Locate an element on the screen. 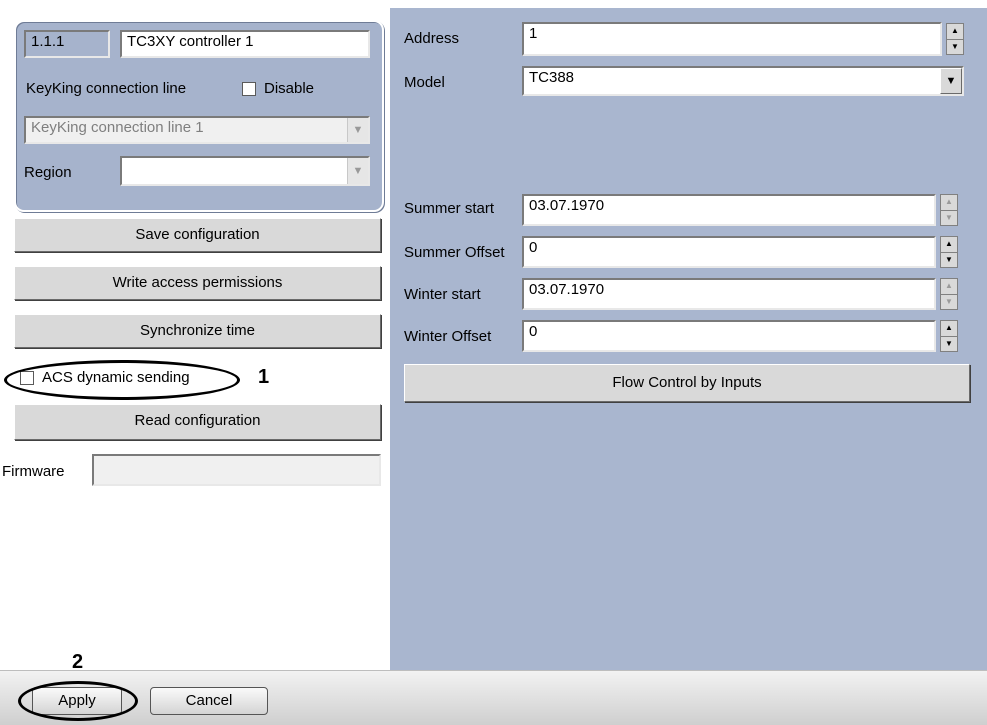  winter-offset-label: Winter Offset is located at coordinates (448, 336).